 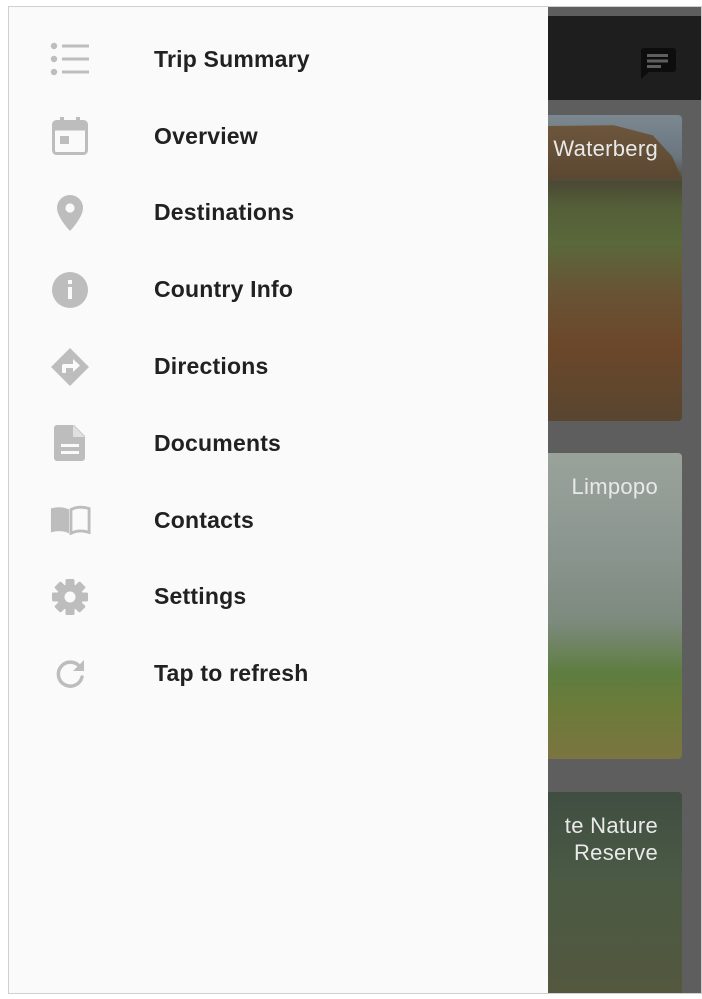 What do you see at coordinates (231, 673) in the screenshot?
I see `drawer-item-label: Tap to refresh` at bounding box center [231, 673].